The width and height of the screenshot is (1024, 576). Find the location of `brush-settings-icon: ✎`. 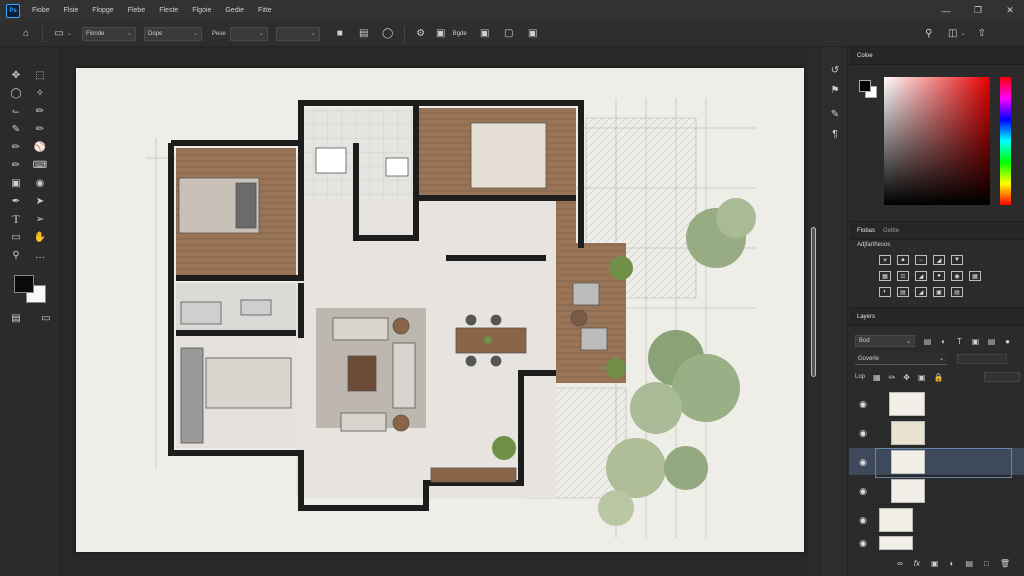

brush-settings-icon: ✎ is located at coordinates (835, 114).